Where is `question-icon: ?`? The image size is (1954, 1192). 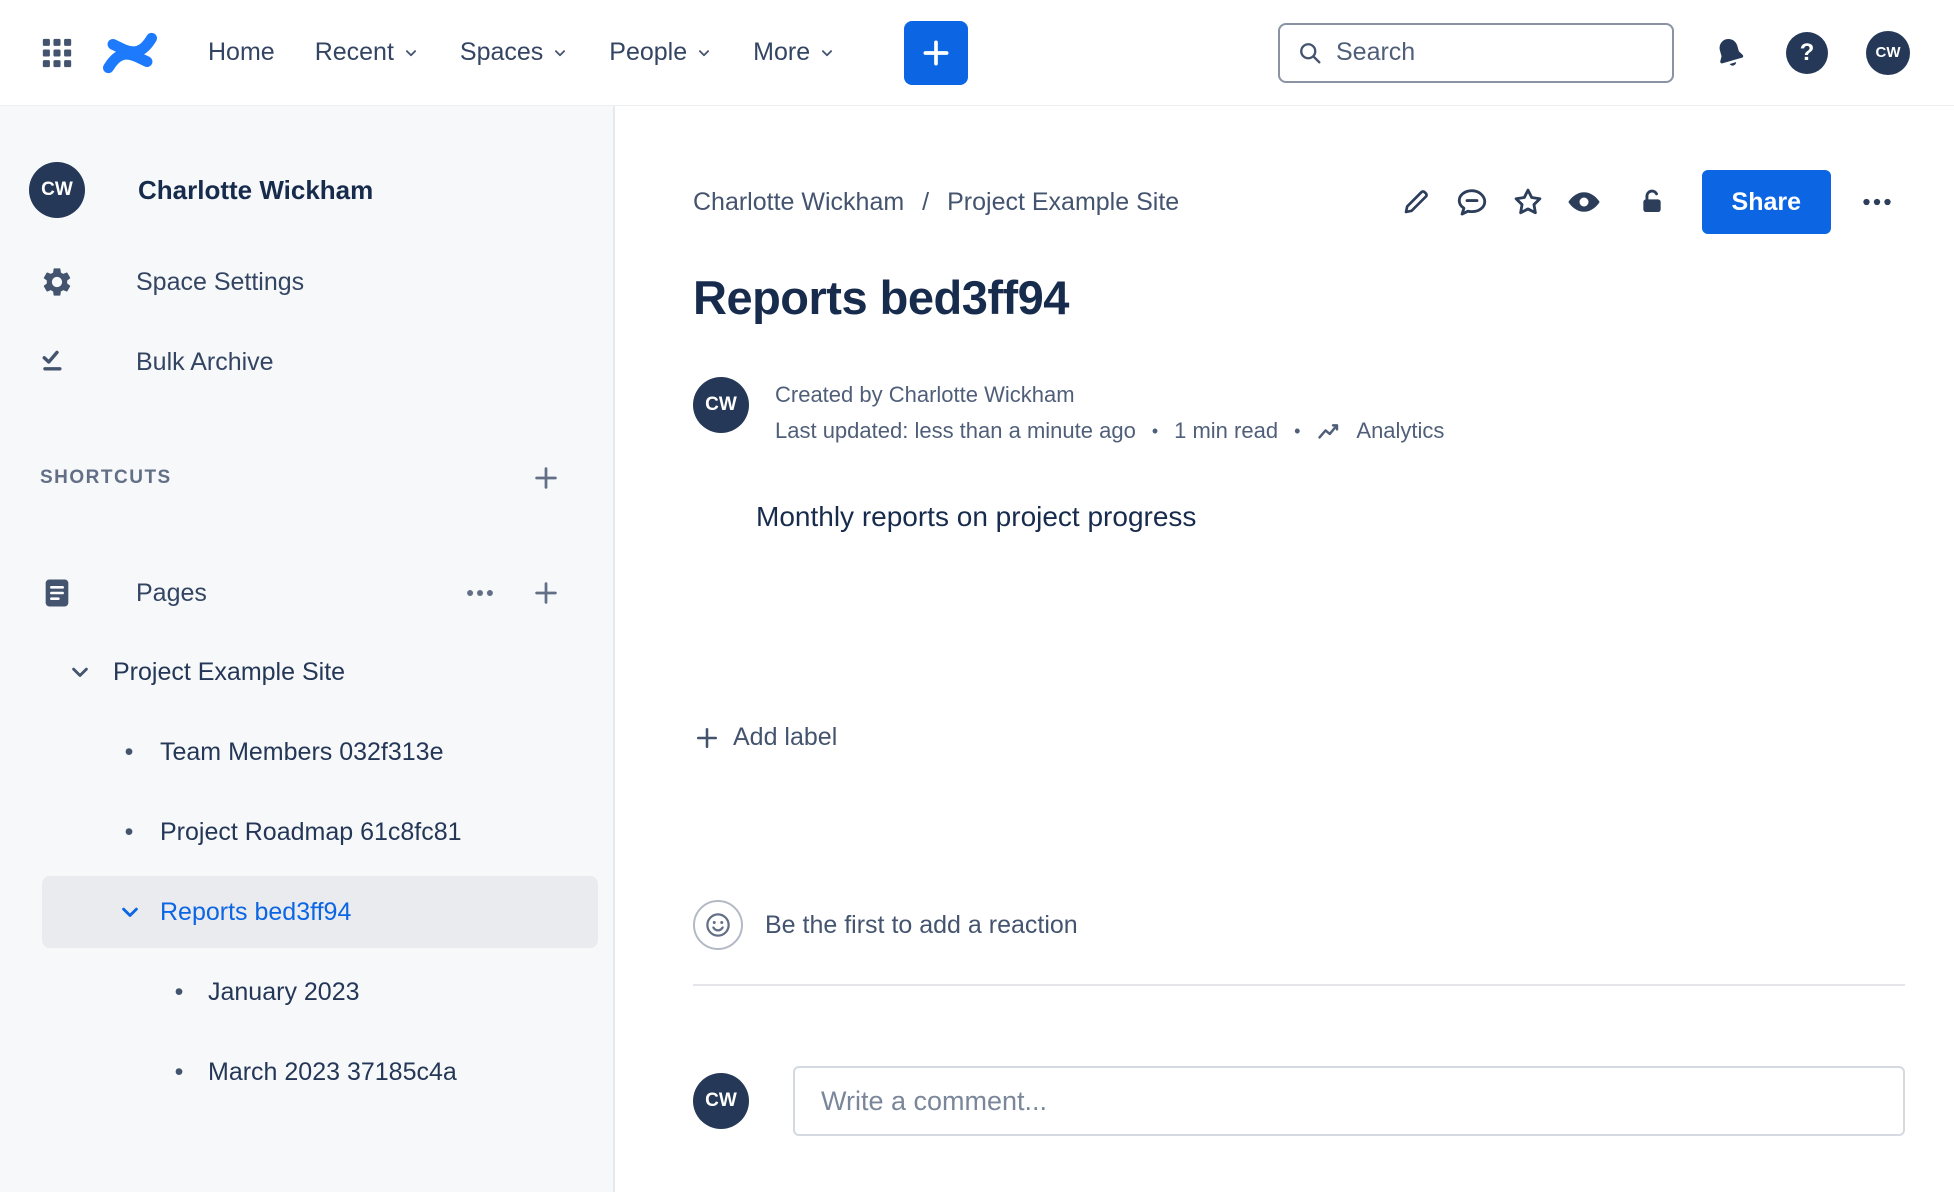
question-icon: ? is located at coordinates (1807, 52).